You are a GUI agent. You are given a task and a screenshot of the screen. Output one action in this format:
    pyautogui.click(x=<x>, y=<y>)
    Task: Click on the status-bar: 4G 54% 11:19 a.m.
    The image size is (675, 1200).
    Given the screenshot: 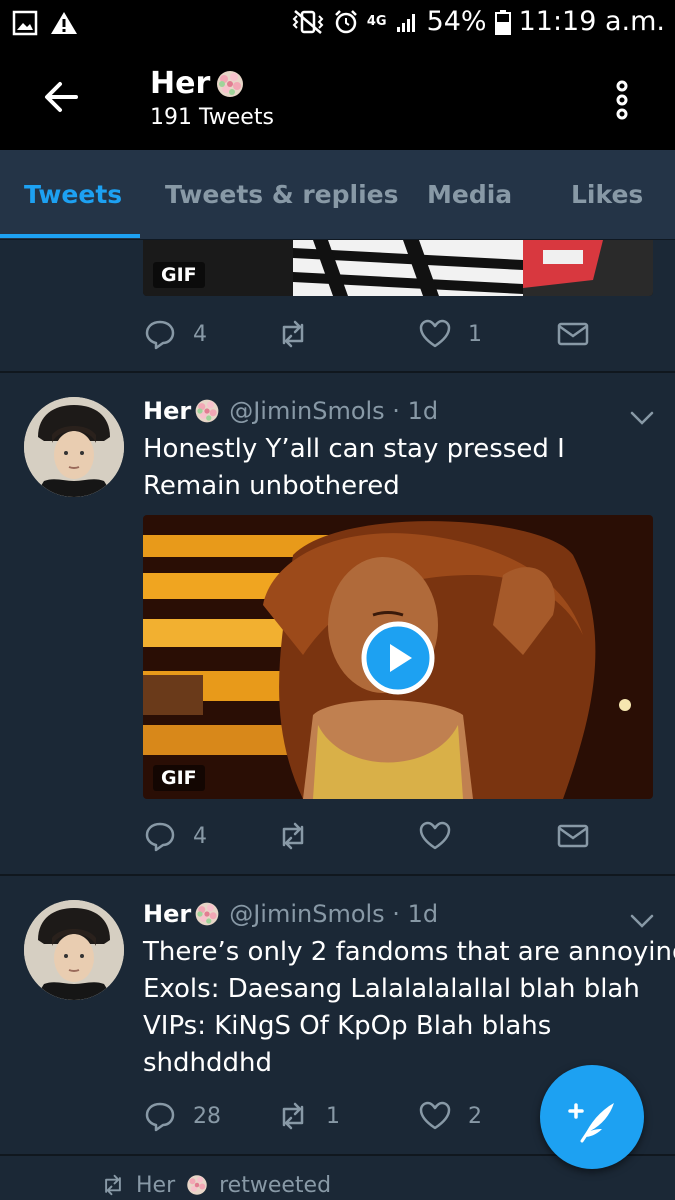 What is the action you would take?
    pyautogui.click(x=337, y=24)
    